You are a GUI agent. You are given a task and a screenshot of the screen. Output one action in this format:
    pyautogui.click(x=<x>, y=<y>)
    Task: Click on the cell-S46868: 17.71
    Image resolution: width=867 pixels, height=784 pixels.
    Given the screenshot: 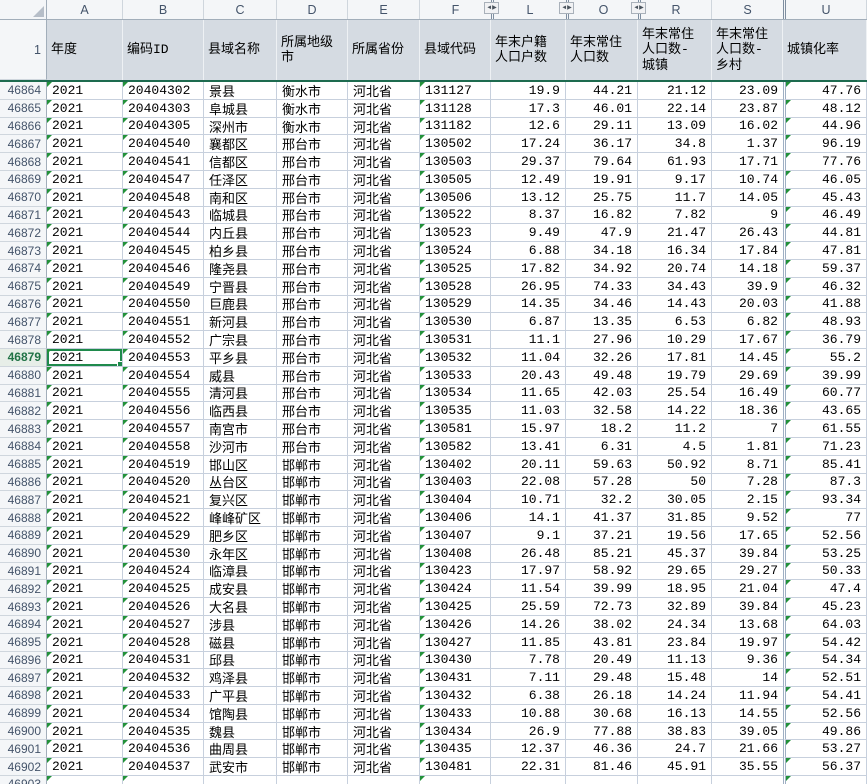 What is the action you would take?
    pyautogui.click(x=747, y=162)
    